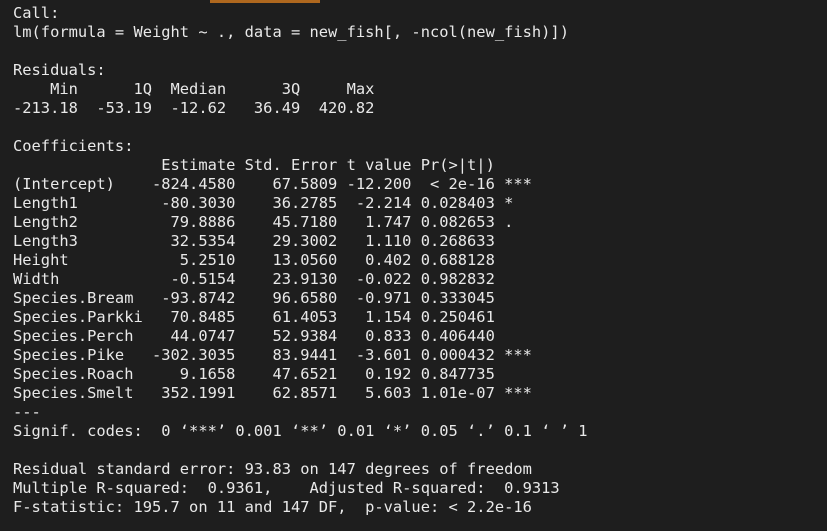  I want to click on coefficient-row-width: Width -0.5154 23.9130 -0.022 0.982832, so click(272, 279).